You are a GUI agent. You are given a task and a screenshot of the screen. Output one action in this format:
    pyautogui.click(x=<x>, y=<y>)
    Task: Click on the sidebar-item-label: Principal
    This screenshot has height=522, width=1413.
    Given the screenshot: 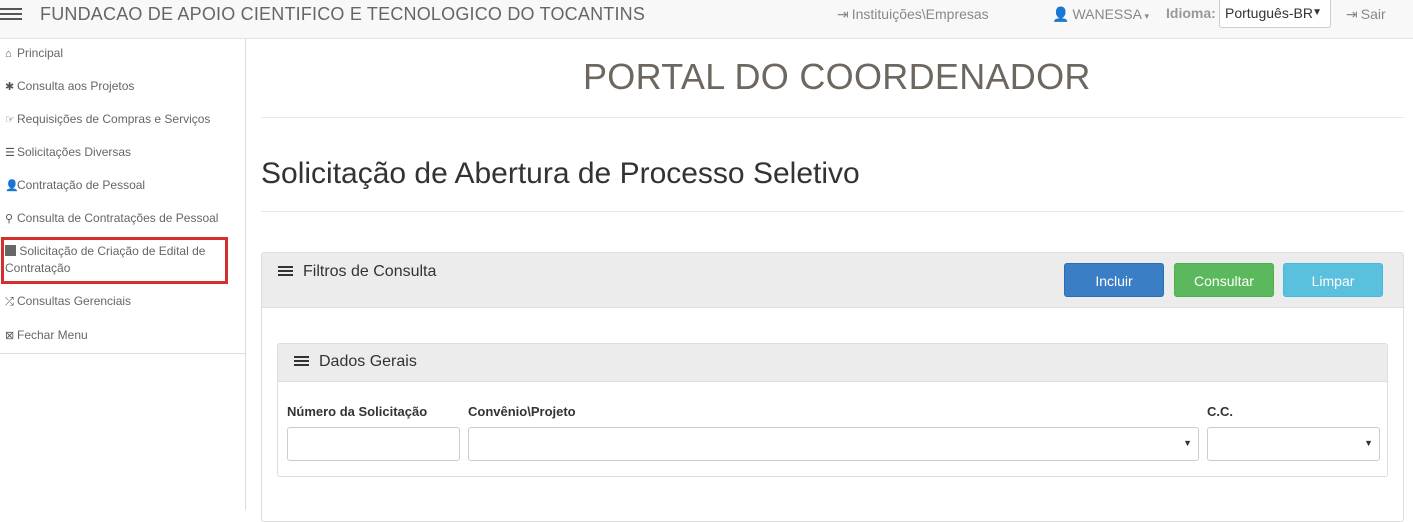 What is the action you would take?
    pyautogui.click(x=40, y=53)
    